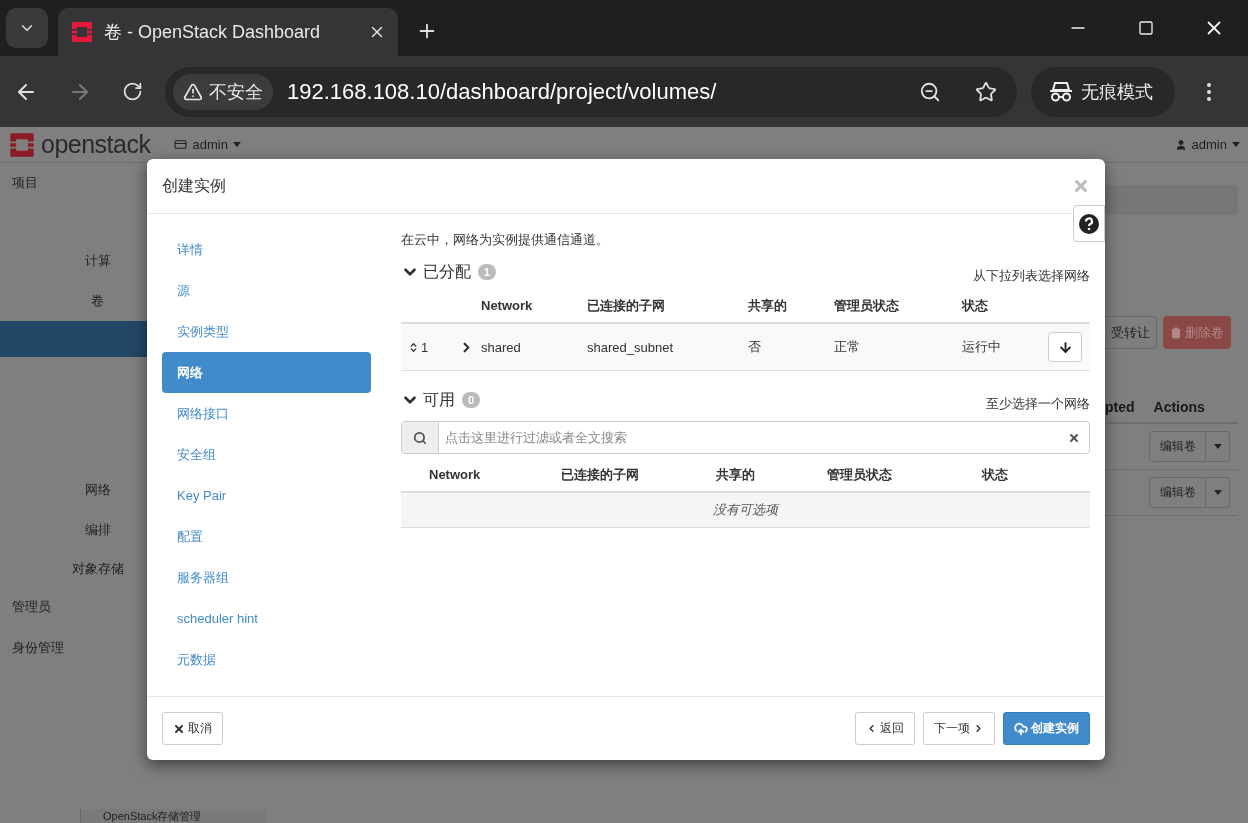 The image size is (1248, 823). What do you see at coordinates (1180, 144) in the screenshot?
I see `user-icon` at bounding box center [1180, 144].